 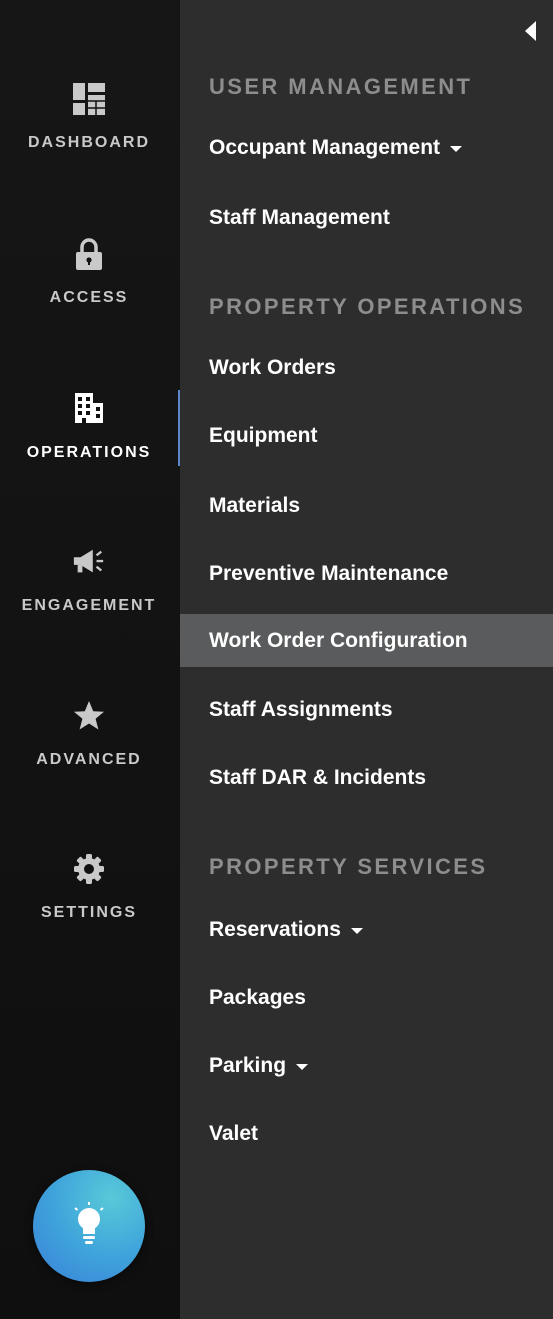 What do you see at coordinates (89, 297) in the screenshot?
I see `rail-item-label: ACCESS` at bounding box center [89, 297].